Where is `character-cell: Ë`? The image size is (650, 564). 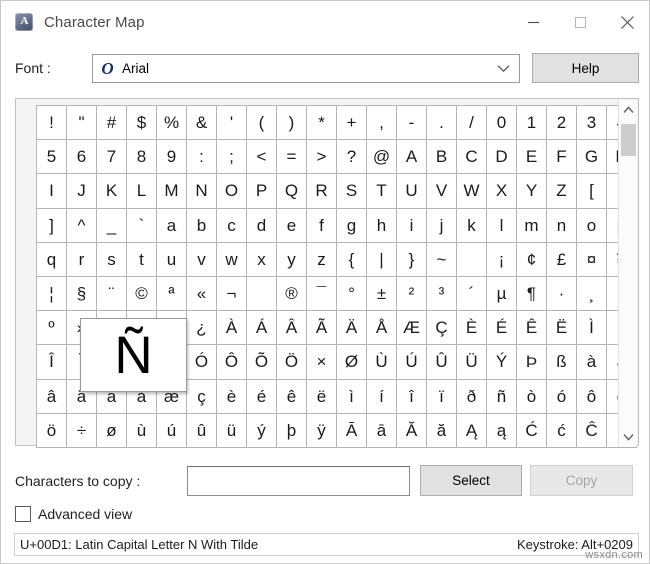 character-cell: Ë is located at coordinates (561, 328).